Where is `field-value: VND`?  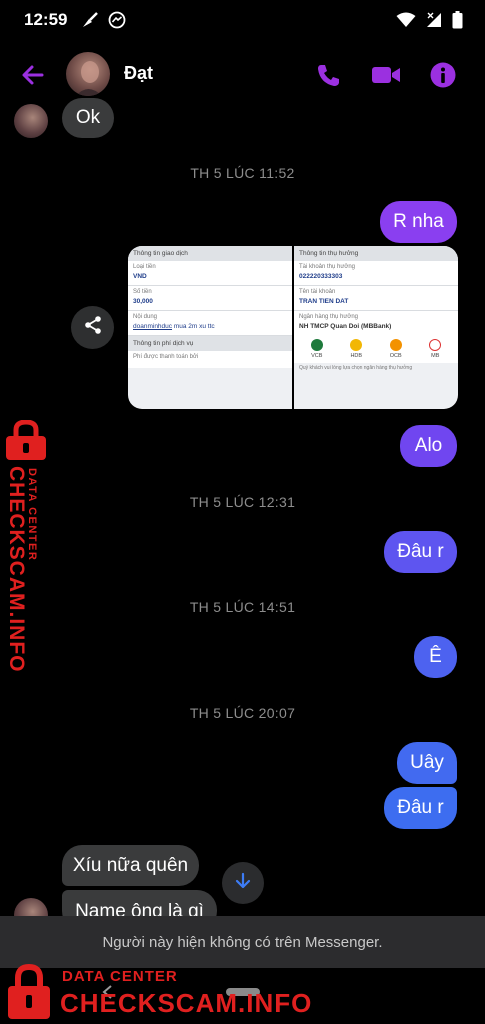 field-value: VND is located at coordinates (140, 276).